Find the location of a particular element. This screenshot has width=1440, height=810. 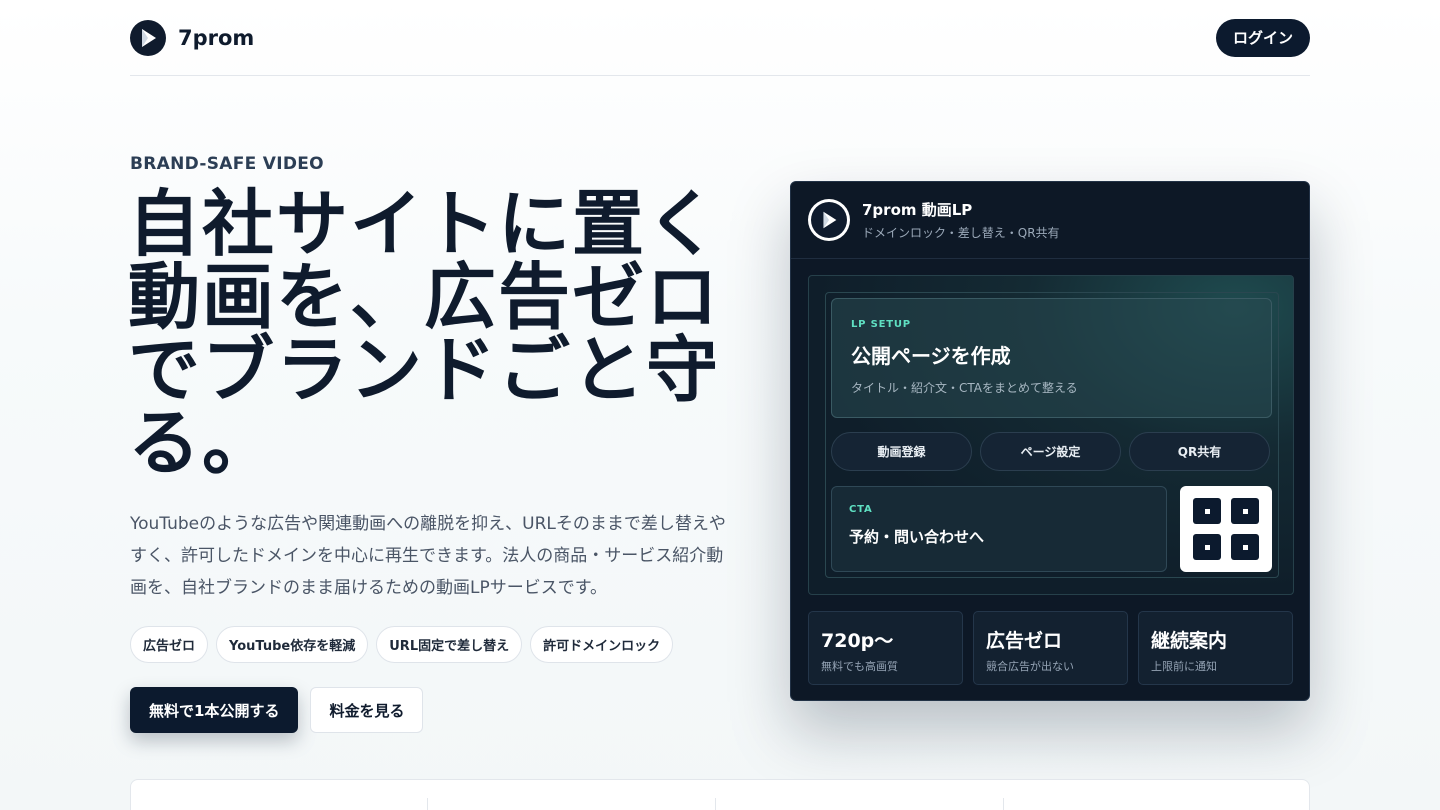

panel-logo is located at coordinates (829, 220).